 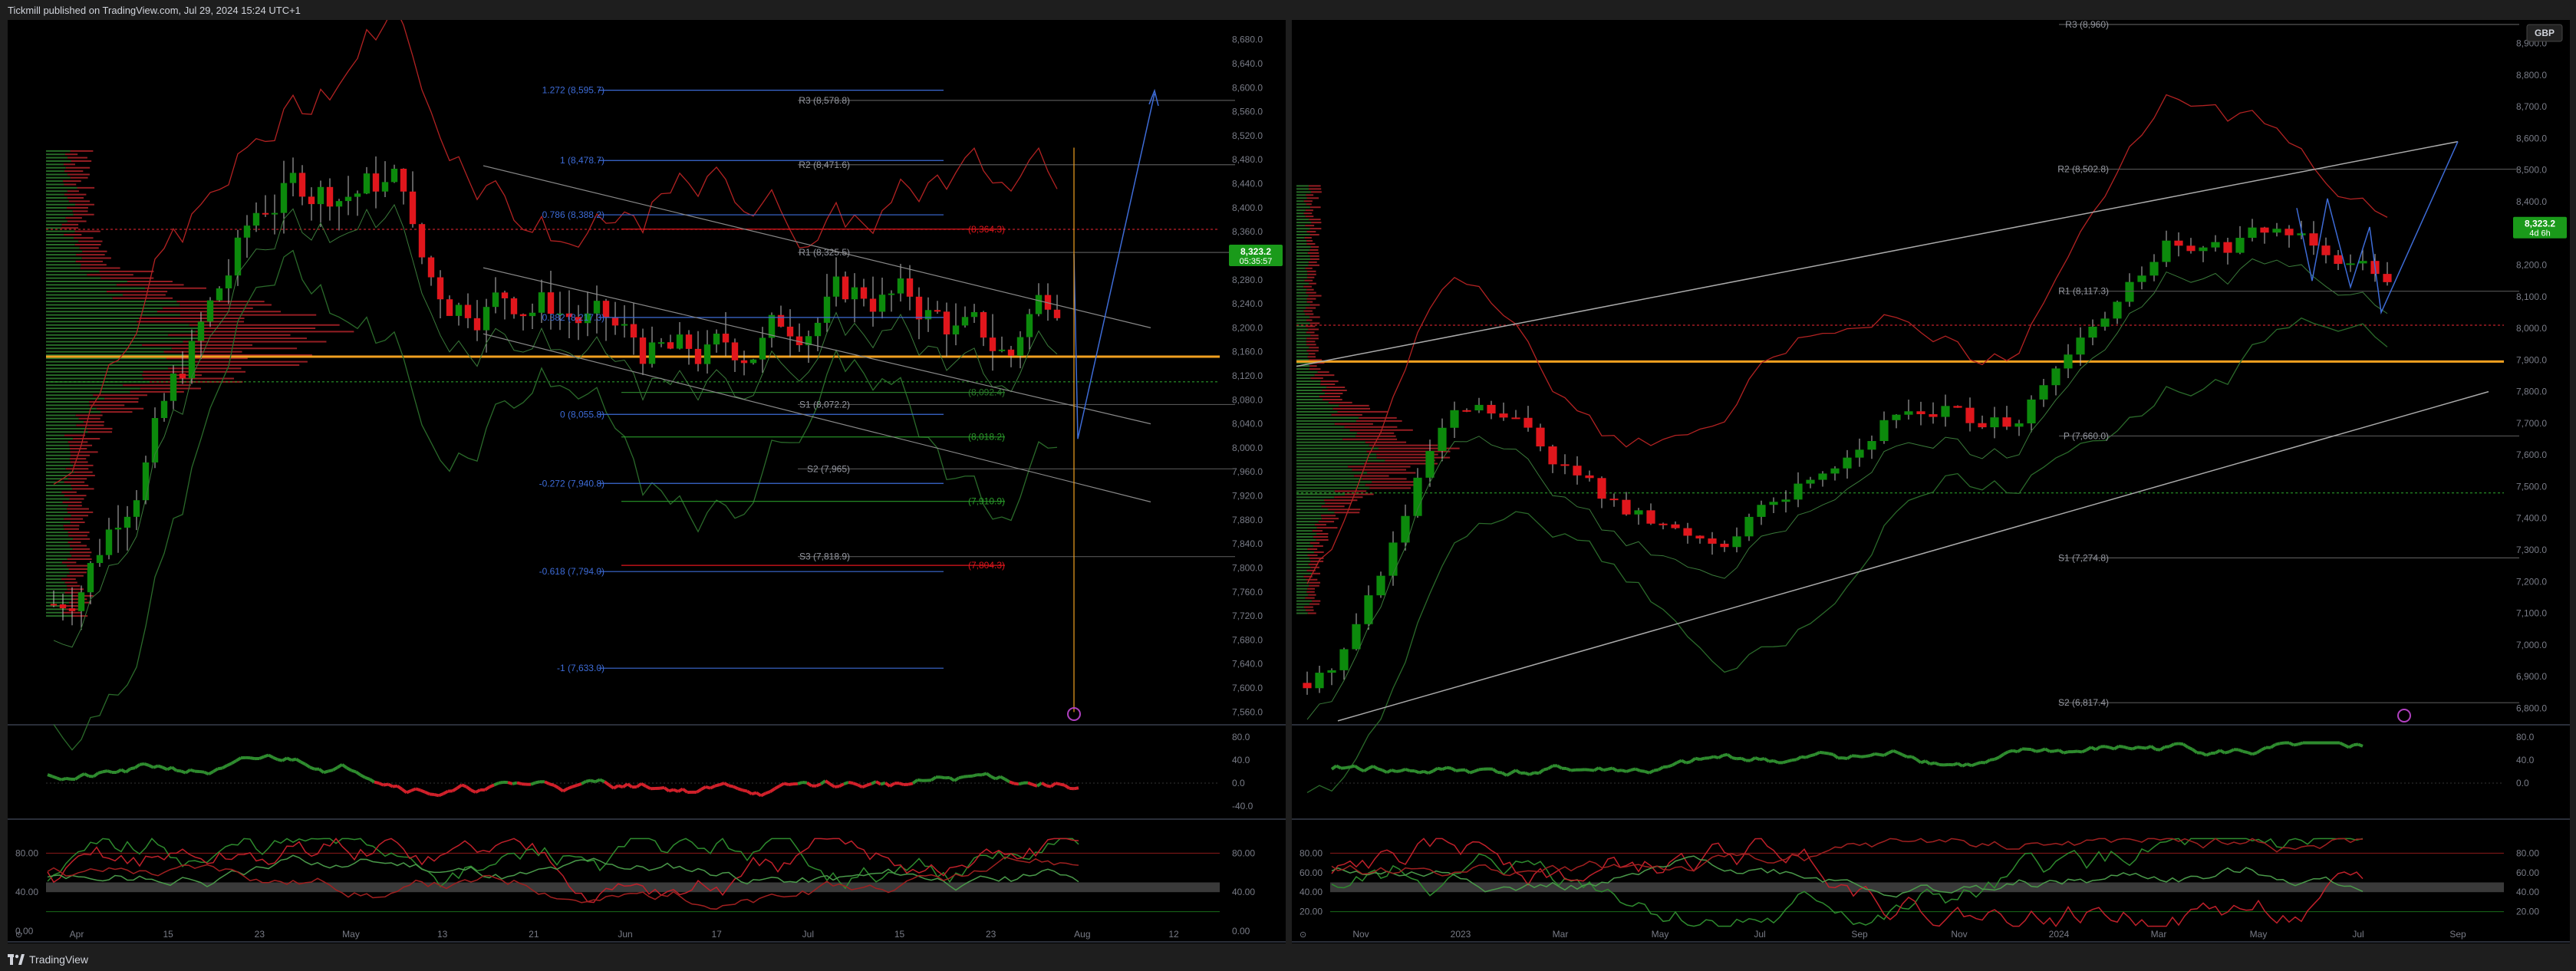 What do you see at coordinates (1241, 760) in the screenshot?
I see `rsi-axis-label: 40.0` at bounding box center [1241, 760].